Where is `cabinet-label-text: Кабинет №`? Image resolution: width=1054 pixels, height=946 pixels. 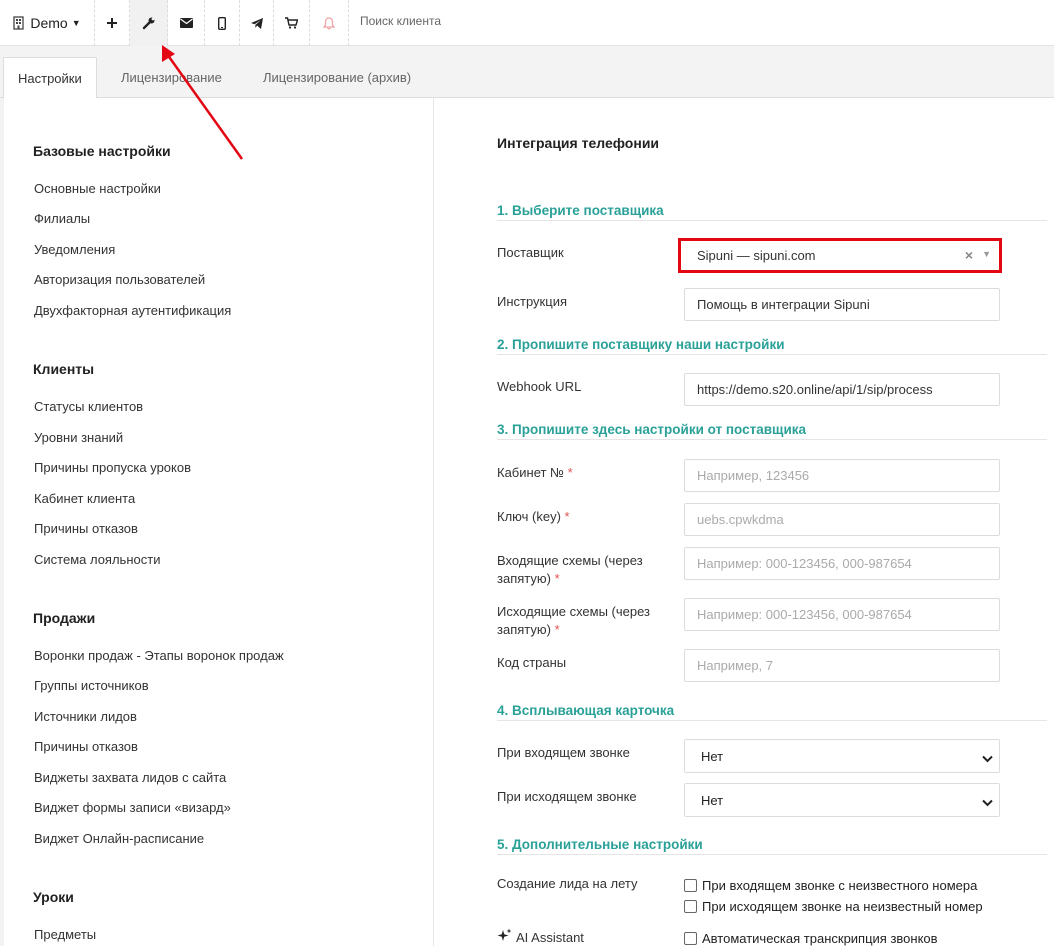
cabinet-label-text: Кабинет № is located at coordinates (530, 472).